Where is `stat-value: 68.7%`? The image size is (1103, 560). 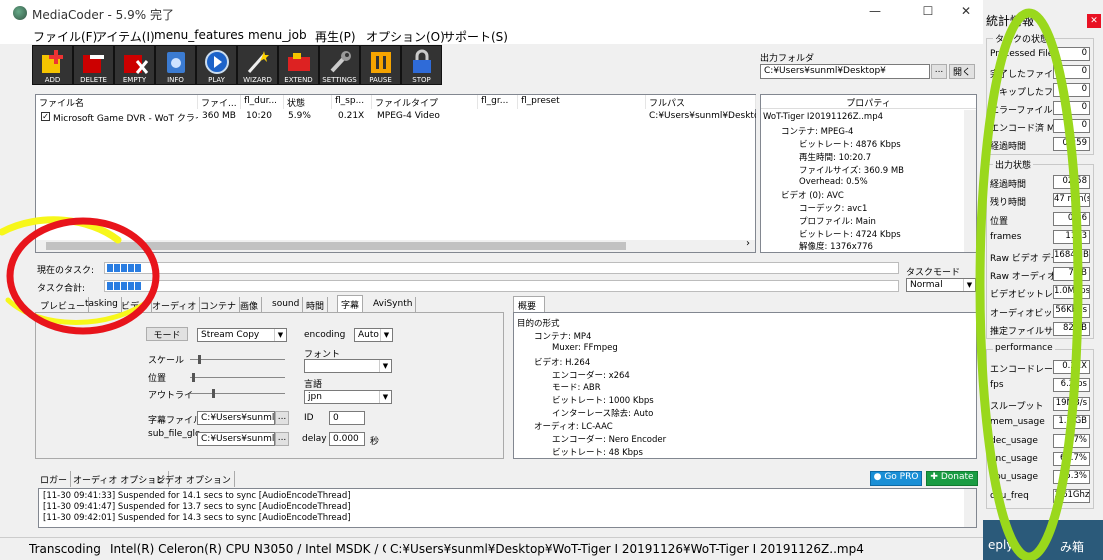
stat-value: 68.7% is located at coordinates (1071, 459).